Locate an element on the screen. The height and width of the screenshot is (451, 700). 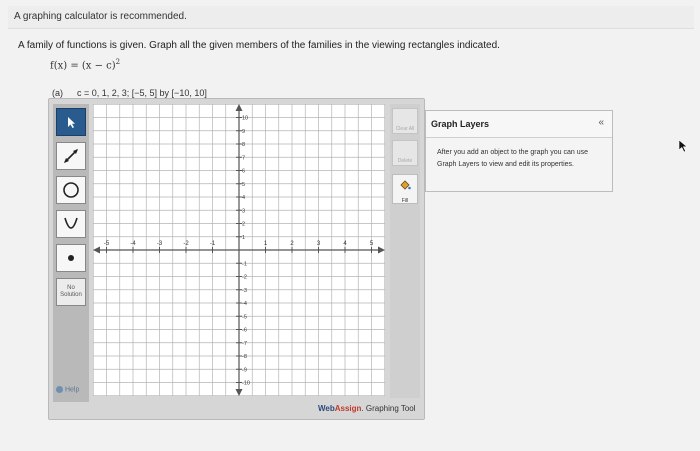
y-tick-label: 3 is located at coordinates (243, 211).